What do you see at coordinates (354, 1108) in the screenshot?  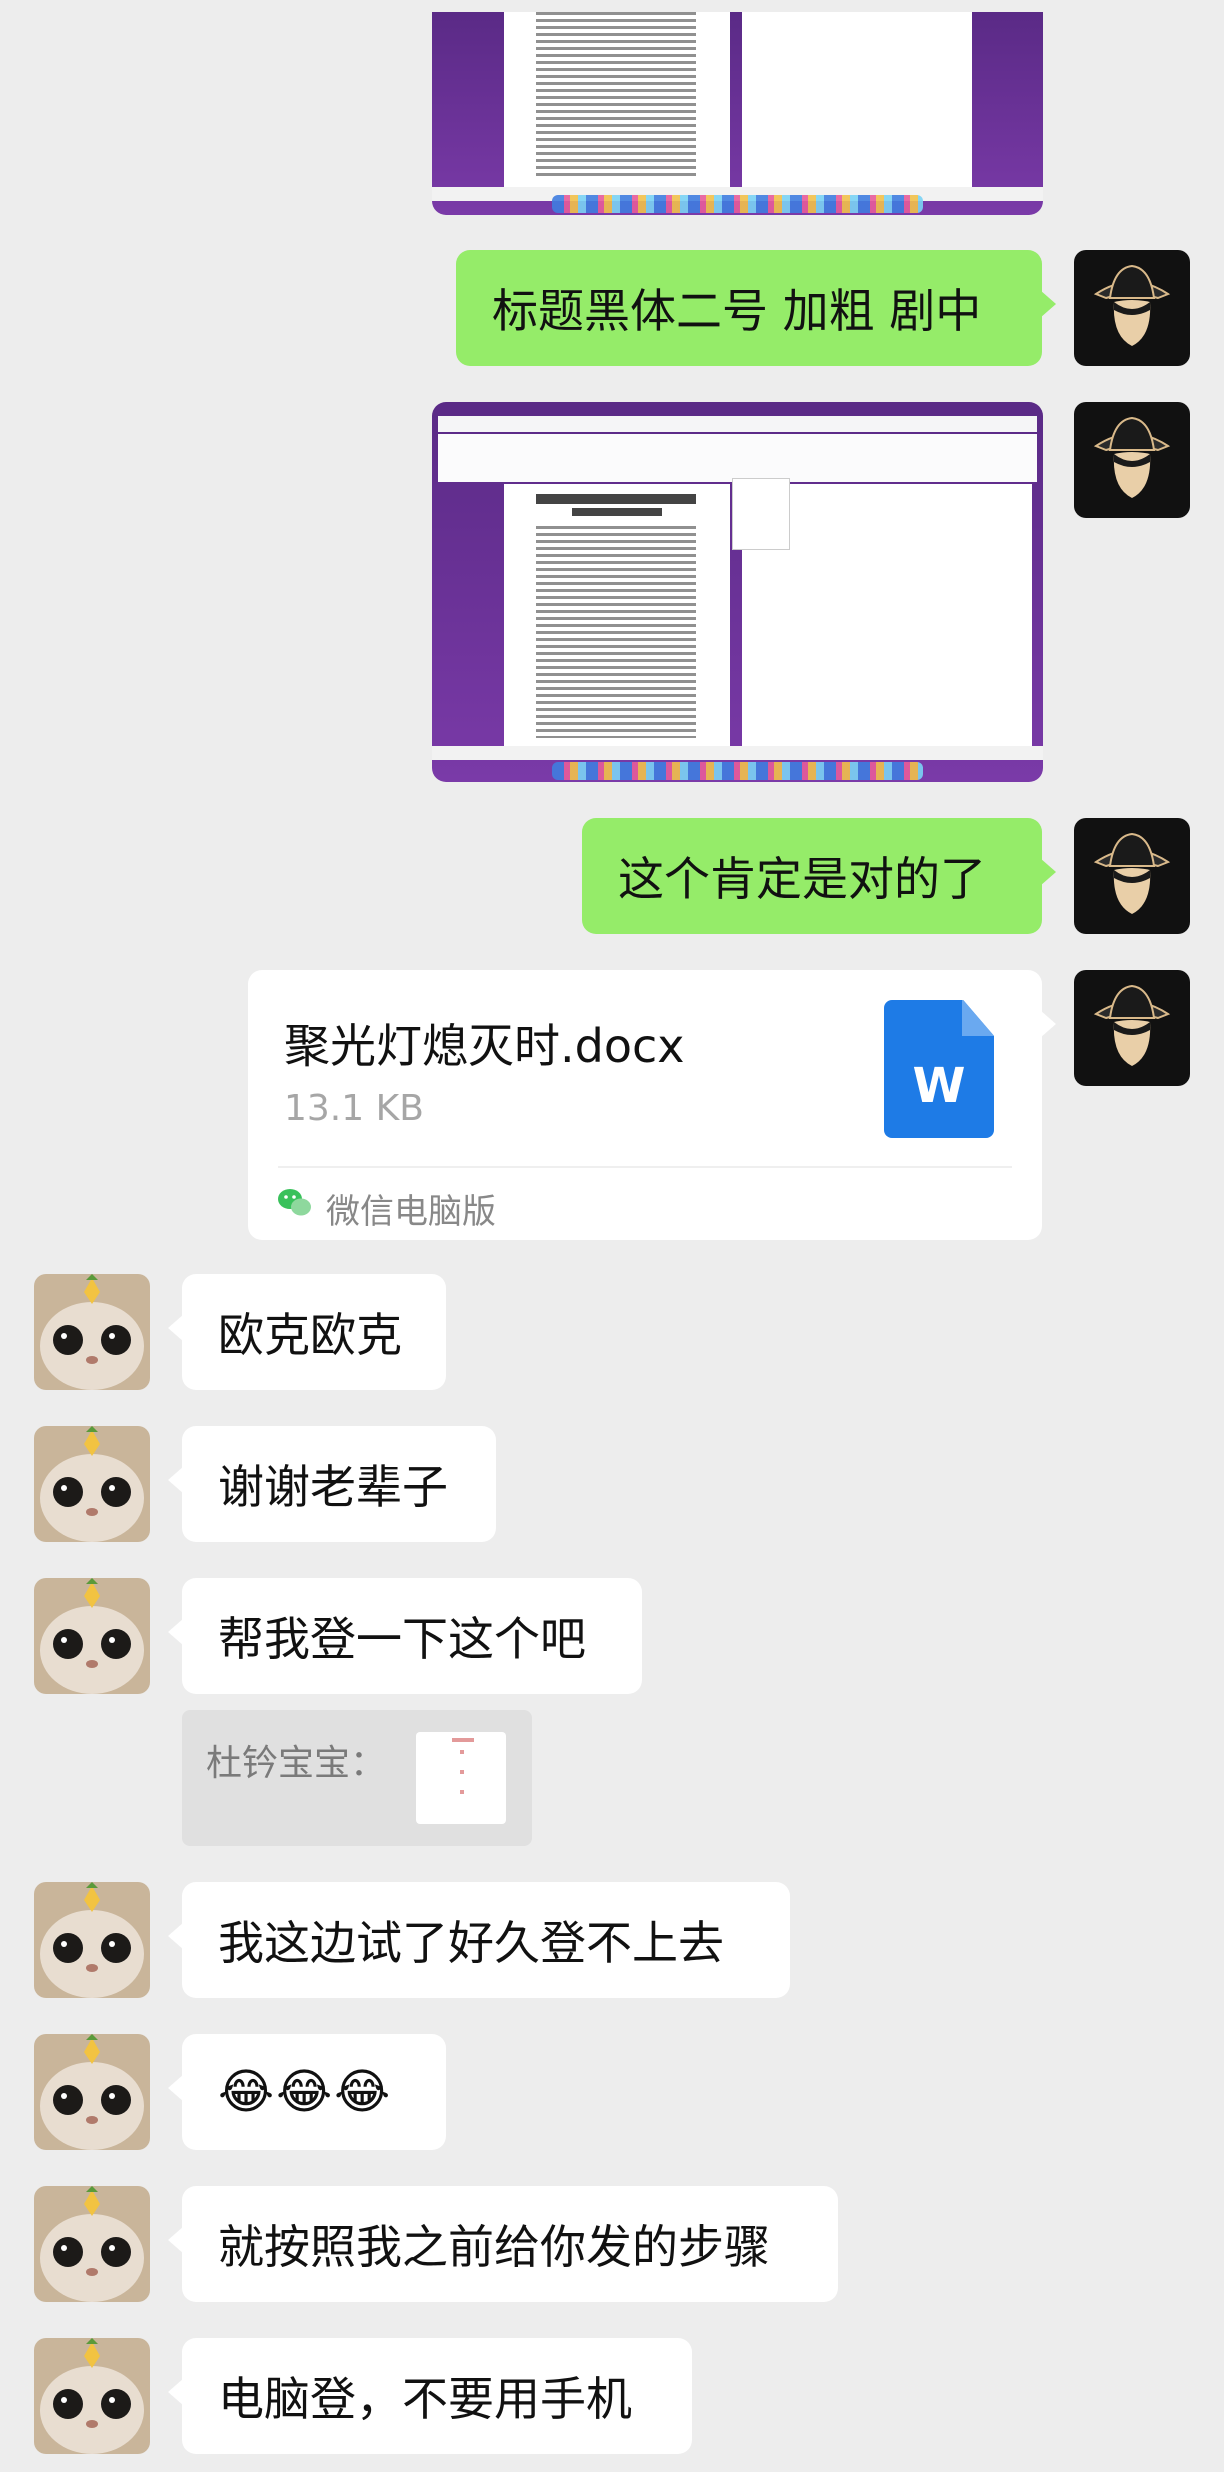 I see `file-size: 13.1 KB` at bounding box center [354, 1108].